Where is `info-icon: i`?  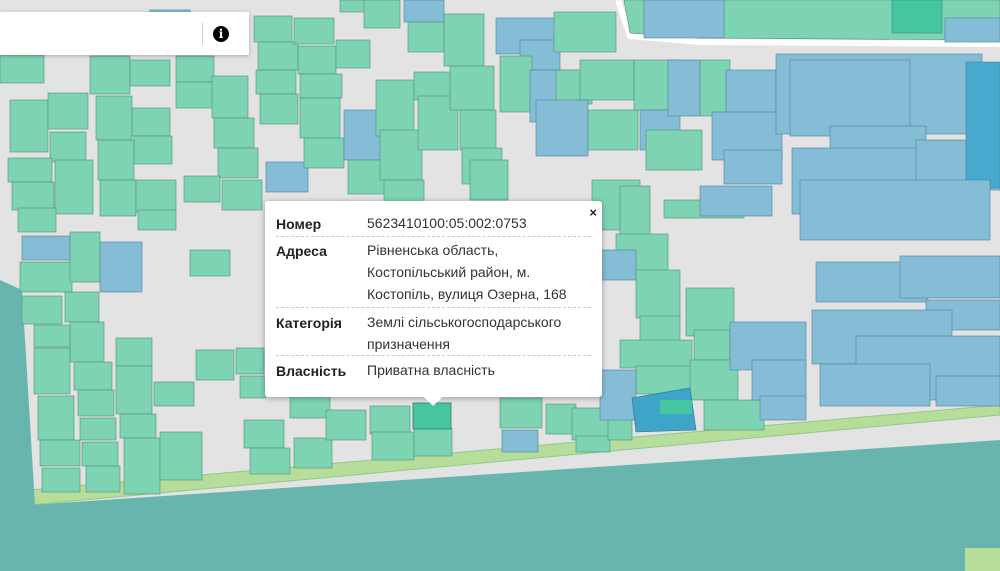
info-icon: i is located at coordinates (221, 34).